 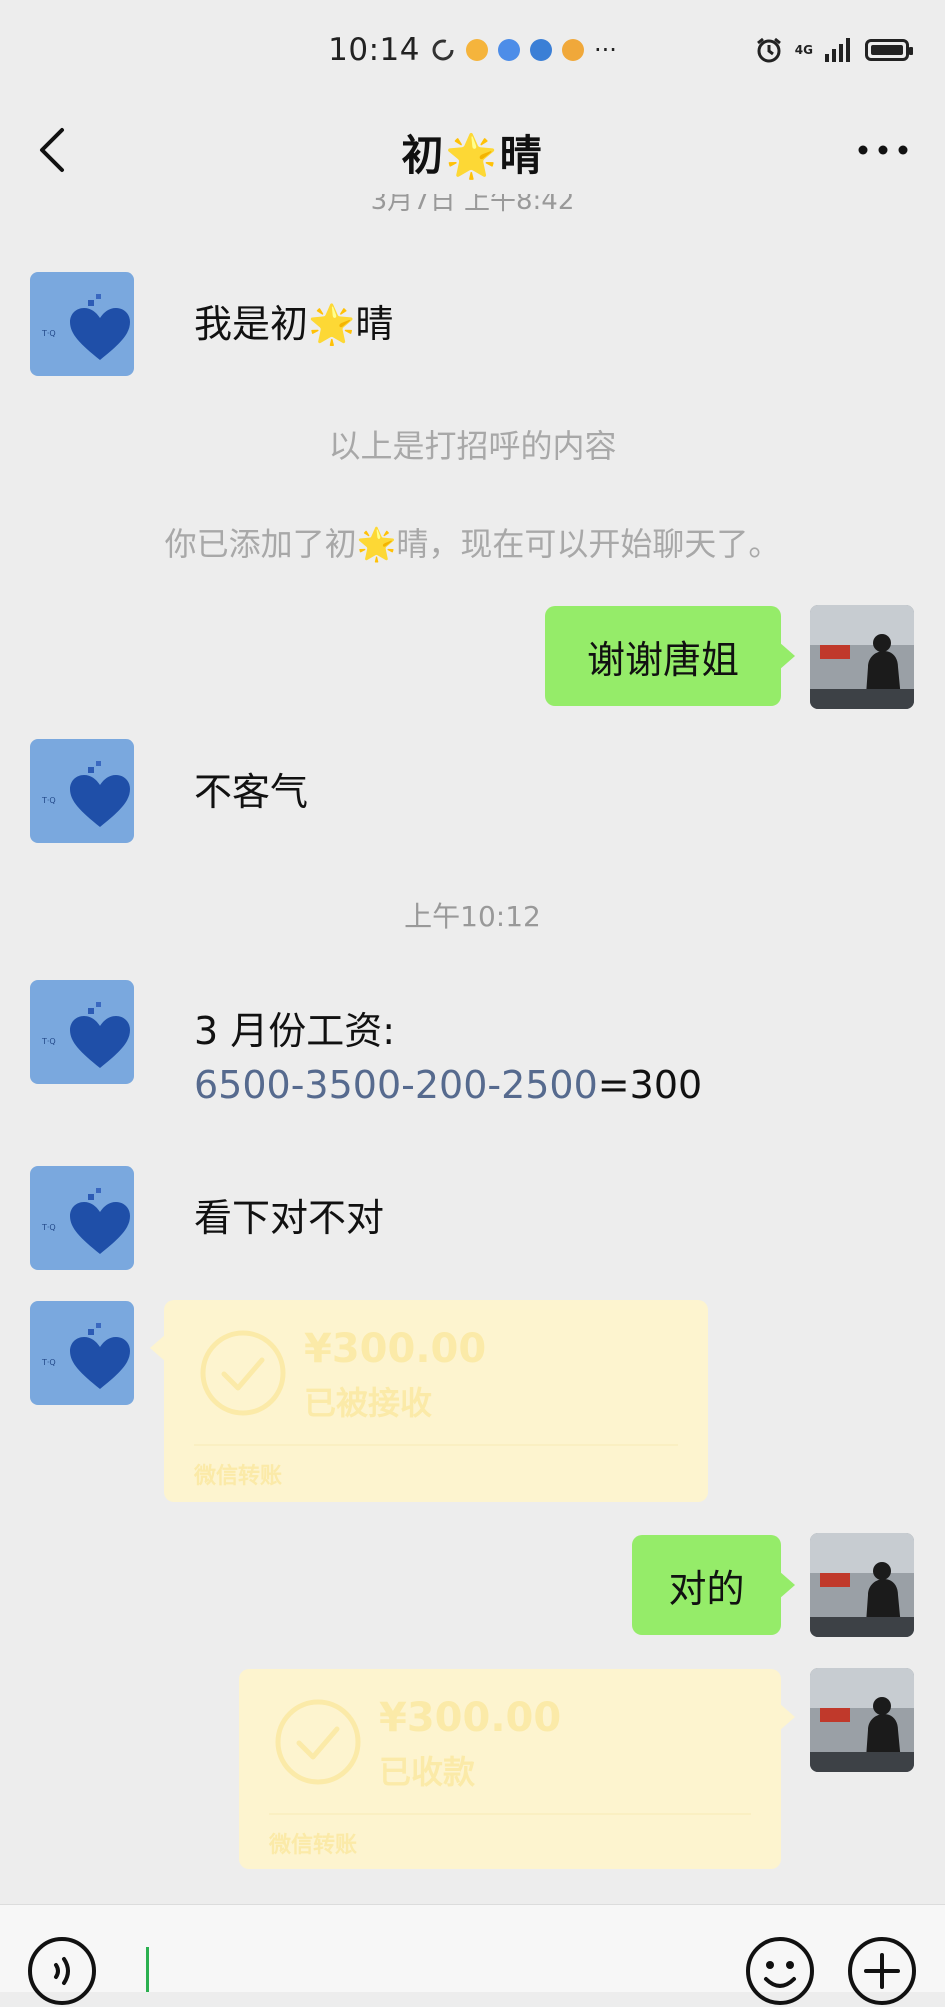 What do you see at coordinates (368, 1403) in the screenshot?
I see `transfer-status: 已被接收` at bounding box center [368, 1403].